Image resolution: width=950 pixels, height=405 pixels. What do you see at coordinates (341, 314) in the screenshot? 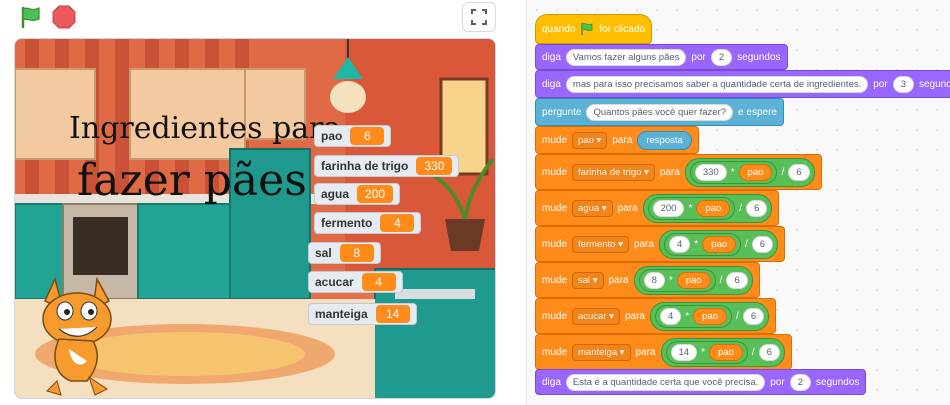
I see `monitor-label: manteiga` at bounding box center [341, 314].